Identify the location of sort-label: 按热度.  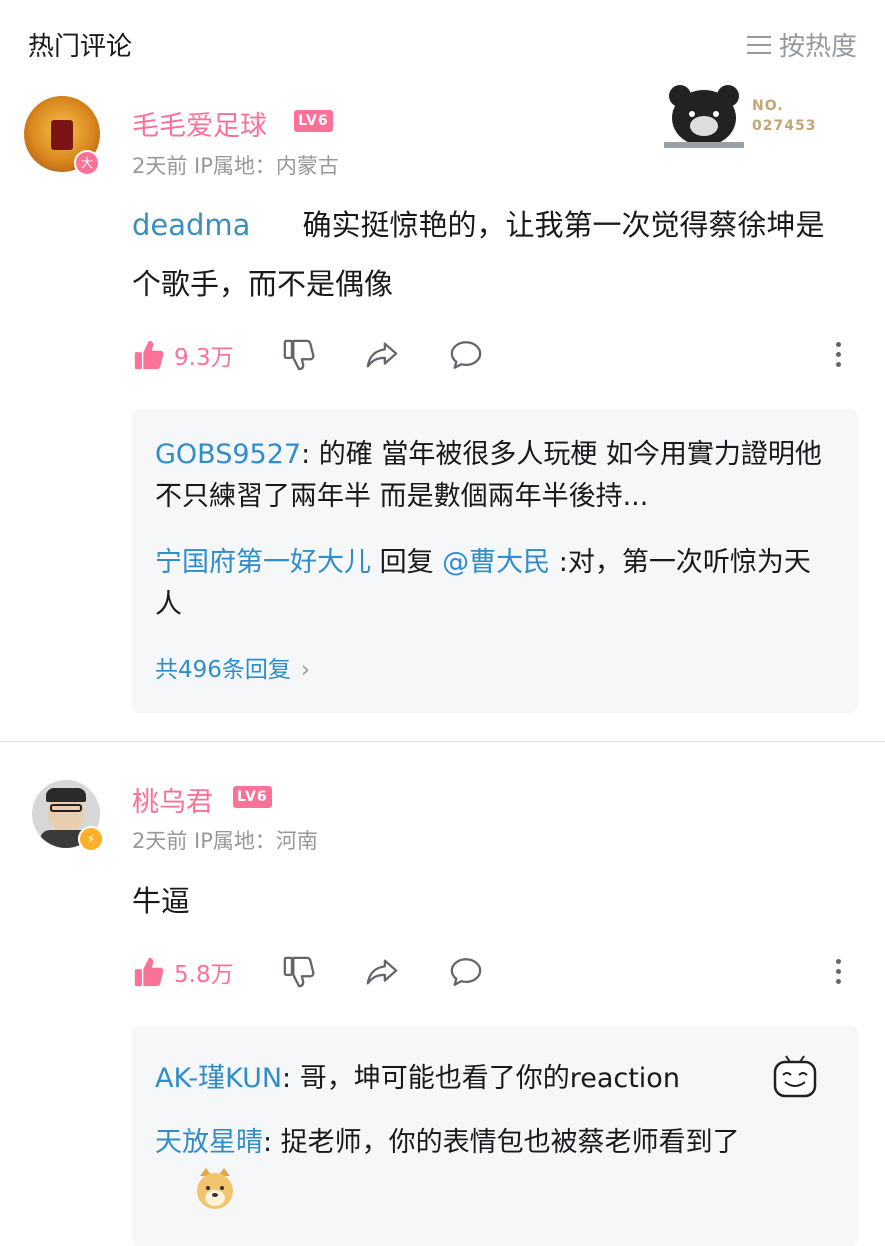
(817, 47).